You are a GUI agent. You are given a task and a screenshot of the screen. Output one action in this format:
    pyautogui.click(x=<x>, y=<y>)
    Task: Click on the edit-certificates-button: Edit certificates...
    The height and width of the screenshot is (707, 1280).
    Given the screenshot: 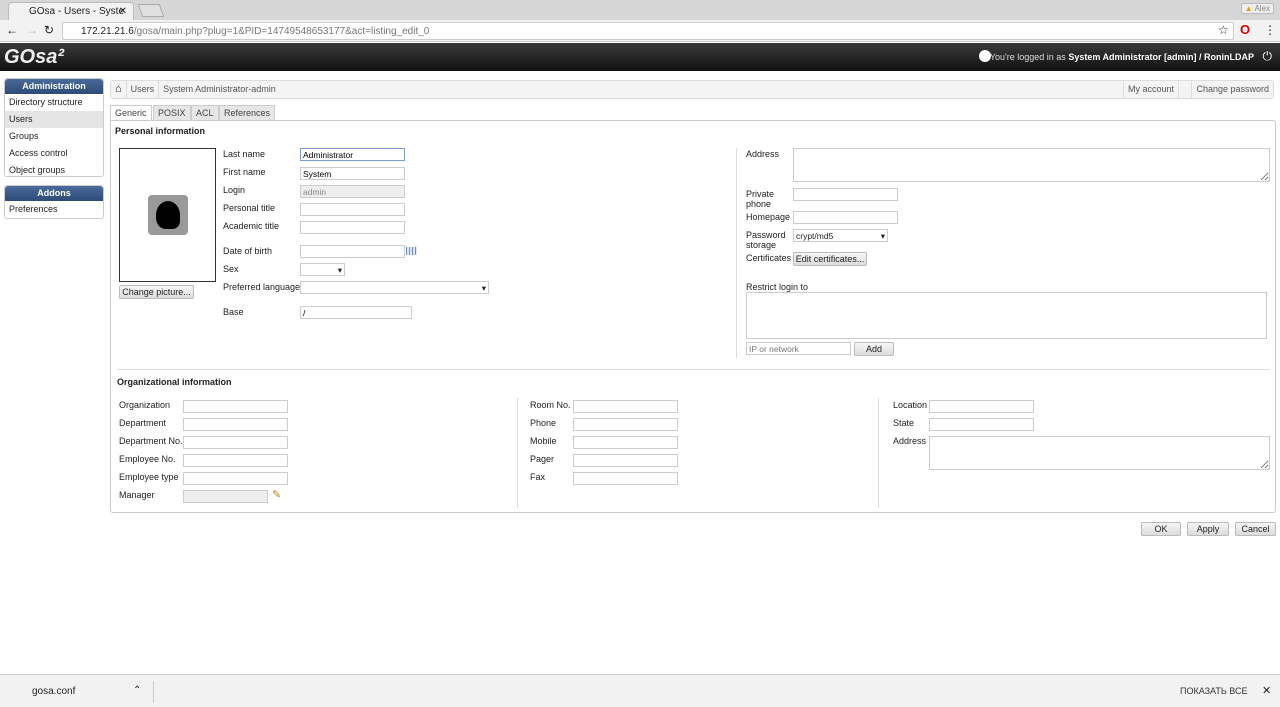 What is the action you would take?
    pyautogui.click(x=830, y=259)
    